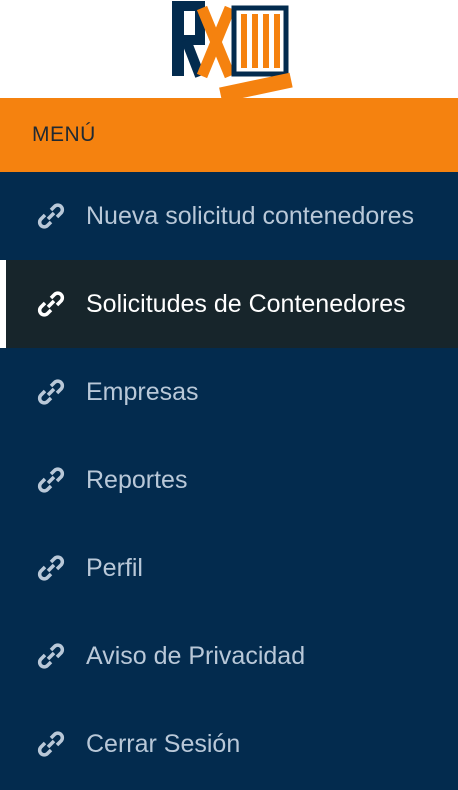  What do you see at coordinates (163, 743) in the screenshot?
I see `nav-item-label: Cerrar Sesión` at bounding box center [163, 743].